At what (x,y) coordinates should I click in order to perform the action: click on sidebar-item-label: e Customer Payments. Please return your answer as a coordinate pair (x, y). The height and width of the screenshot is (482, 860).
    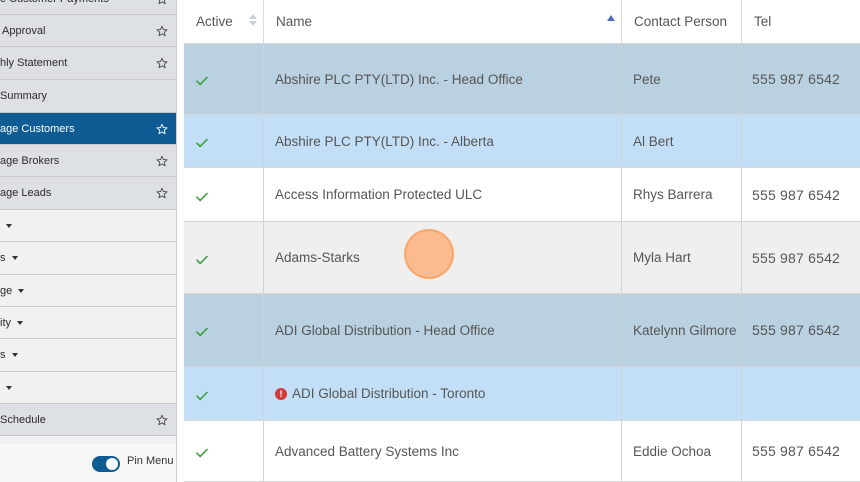
    Looking at the image, I should click on (54, 2).